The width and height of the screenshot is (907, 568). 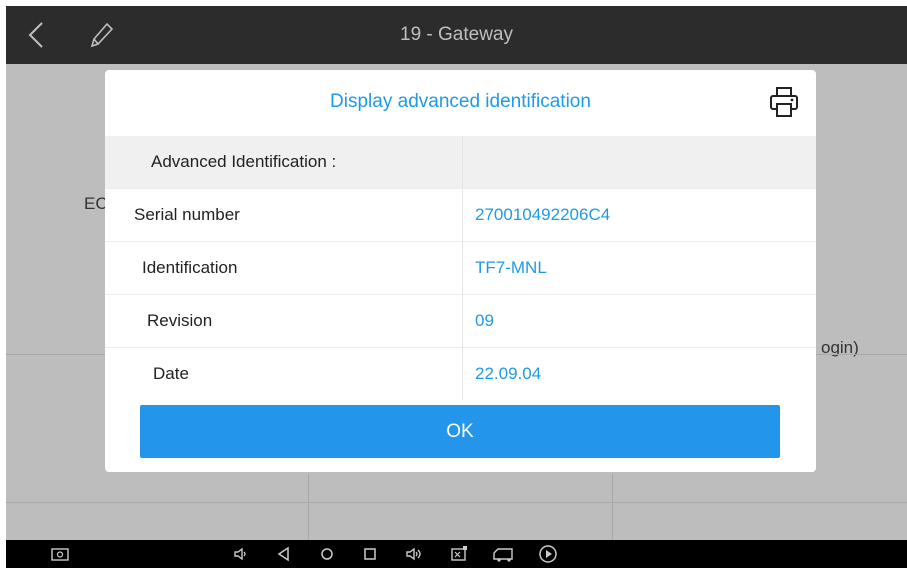 I want to click on vci-icon, so click(x=459, y=554).